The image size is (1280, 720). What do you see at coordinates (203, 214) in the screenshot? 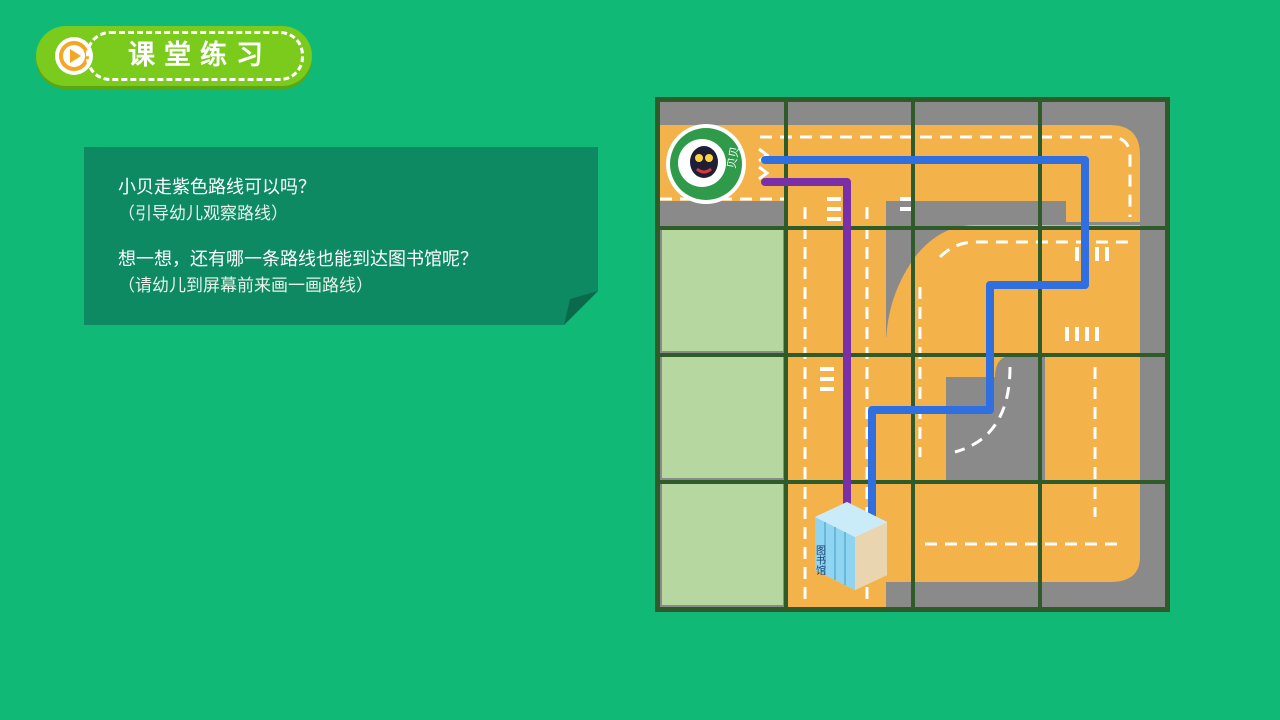
I see `note-1: （引导幼儿观察路线）` at bounding box center [203, 214].